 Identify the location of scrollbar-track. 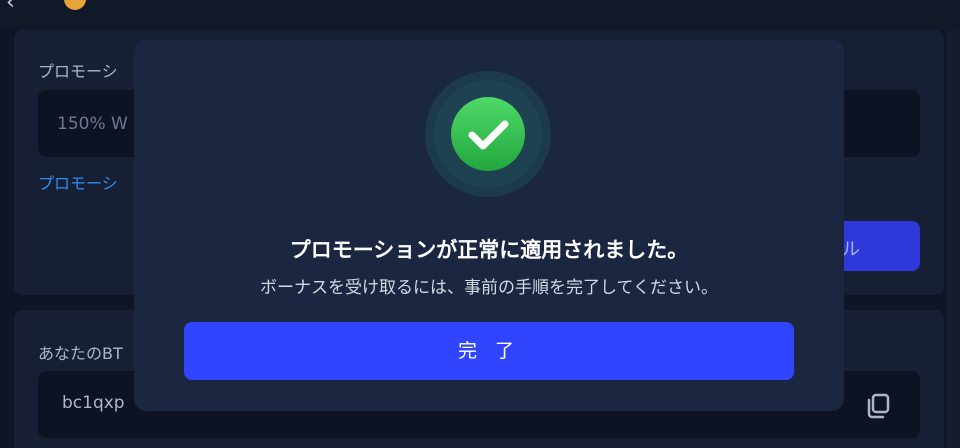
(953, 239).